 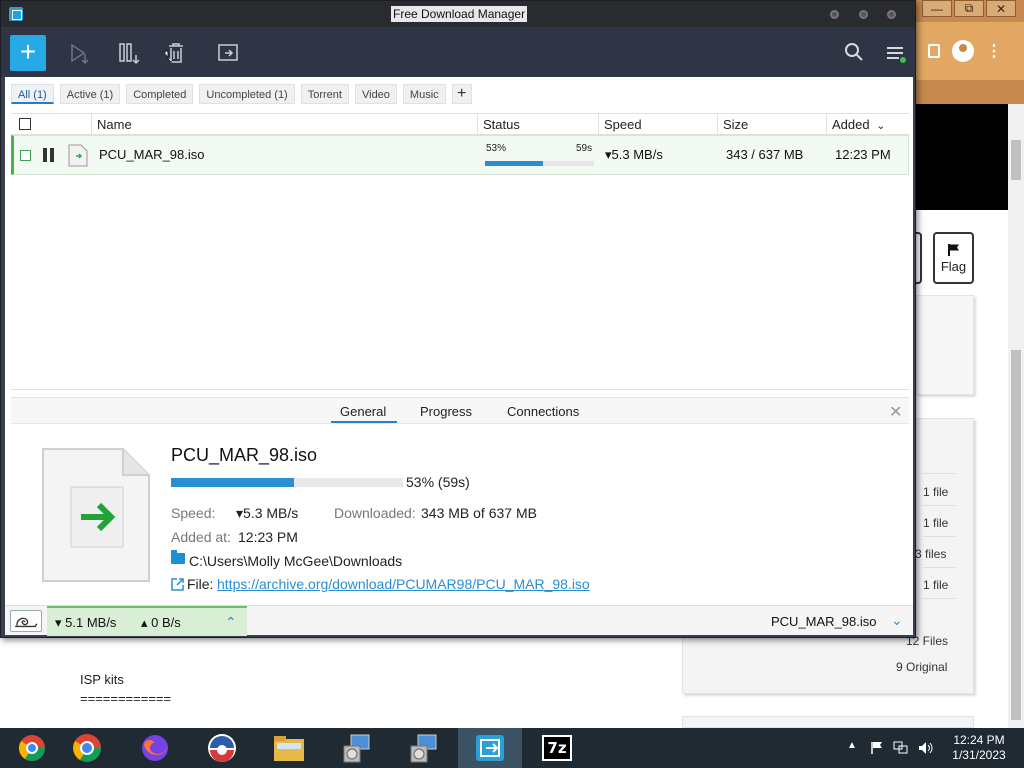 I want to click on close-button: ✕, so click(x=1001, y=8).